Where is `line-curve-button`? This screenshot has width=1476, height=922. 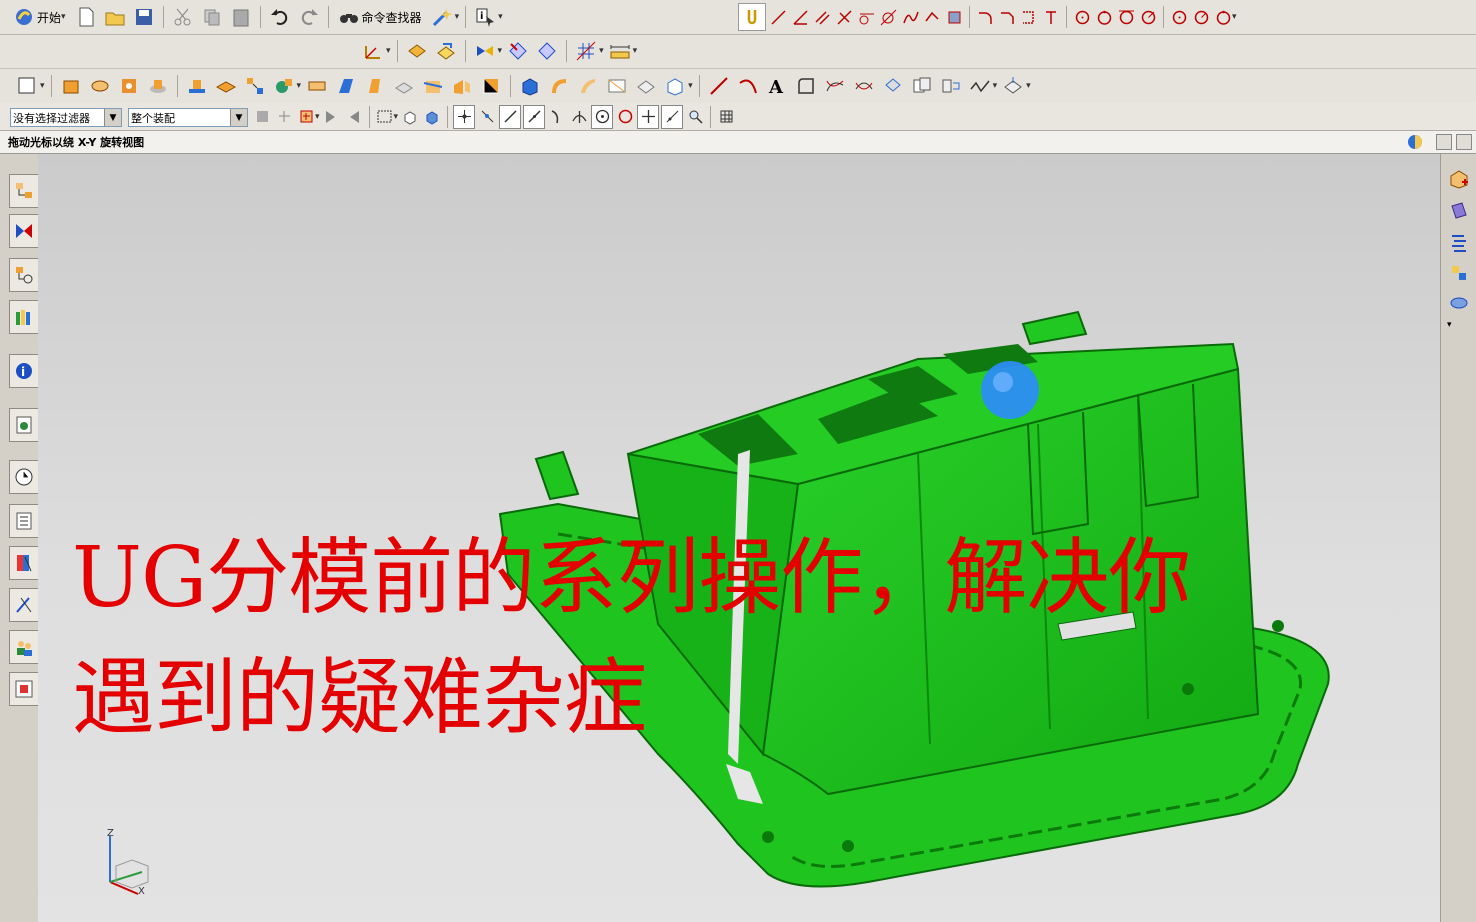 line-curve-button is located at coordinates (778, 17).